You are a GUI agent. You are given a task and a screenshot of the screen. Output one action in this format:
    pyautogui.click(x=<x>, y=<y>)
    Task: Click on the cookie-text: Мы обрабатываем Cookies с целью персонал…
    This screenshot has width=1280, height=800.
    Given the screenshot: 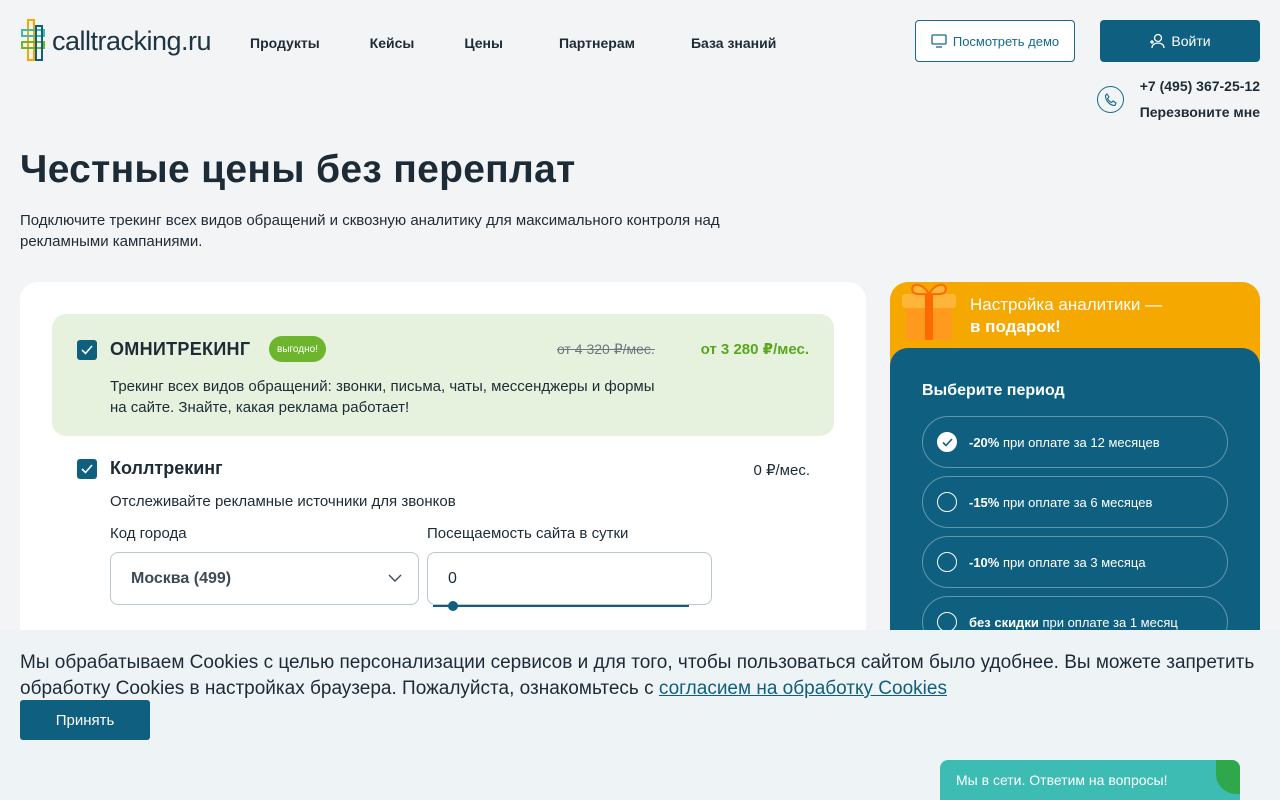 What is the action you would take?
    pyautogui.click(x=640, y=676)
    